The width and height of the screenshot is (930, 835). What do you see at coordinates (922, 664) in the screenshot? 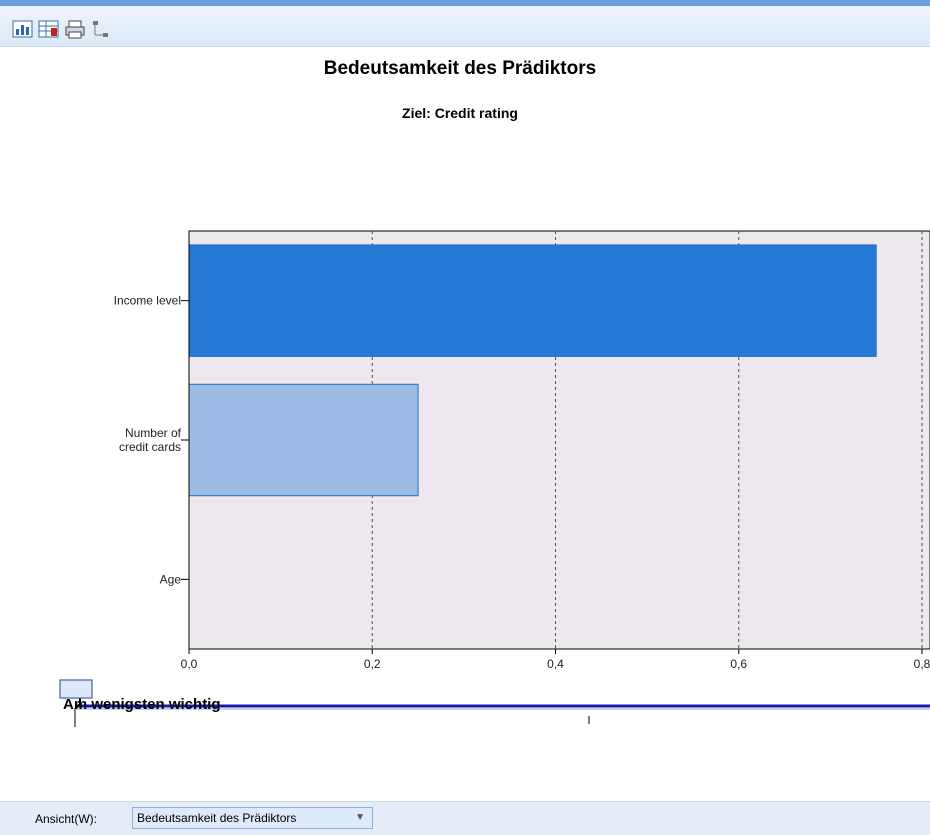
I see `x-tick-label: 0,8` at bounding box center [922, 664].